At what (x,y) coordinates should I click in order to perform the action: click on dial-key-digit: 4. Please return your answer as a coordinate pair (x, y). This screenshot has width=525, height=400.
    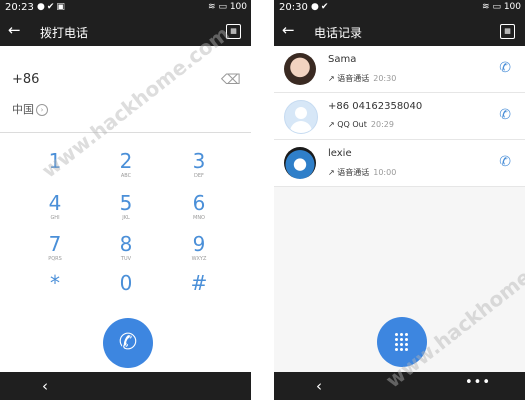
    Looking at the image, I should click on (55, 203).